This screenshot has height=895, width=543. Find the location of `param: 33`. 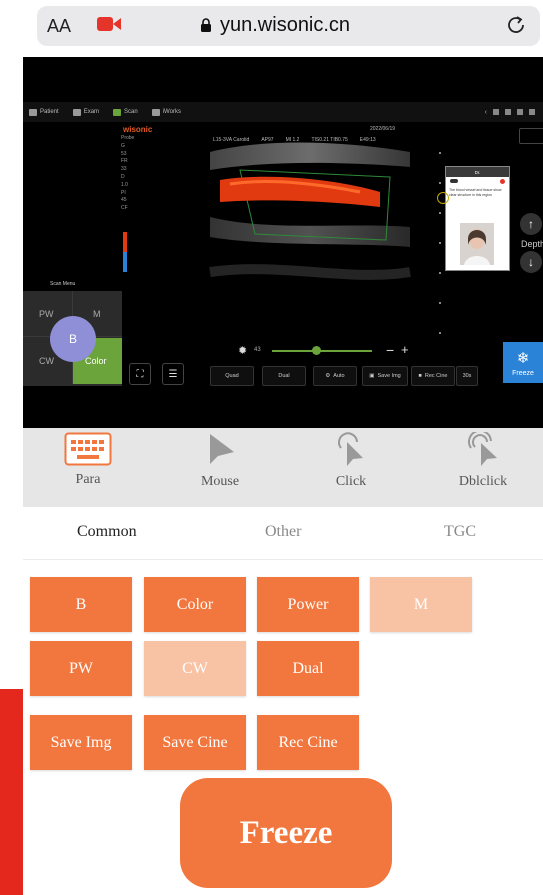

param: 33 is located at coordinates (124, 169).